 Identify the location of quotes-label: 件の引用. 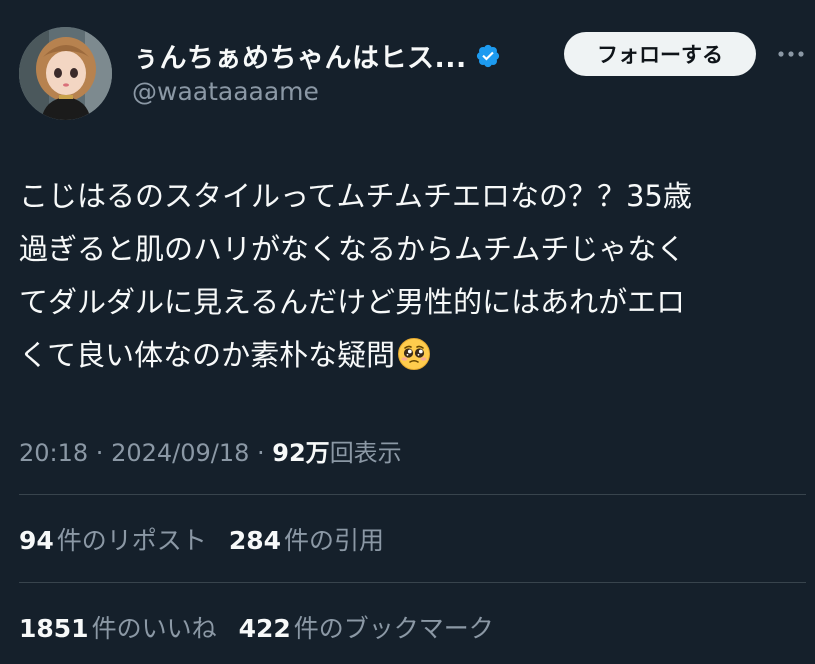
(334, 540).